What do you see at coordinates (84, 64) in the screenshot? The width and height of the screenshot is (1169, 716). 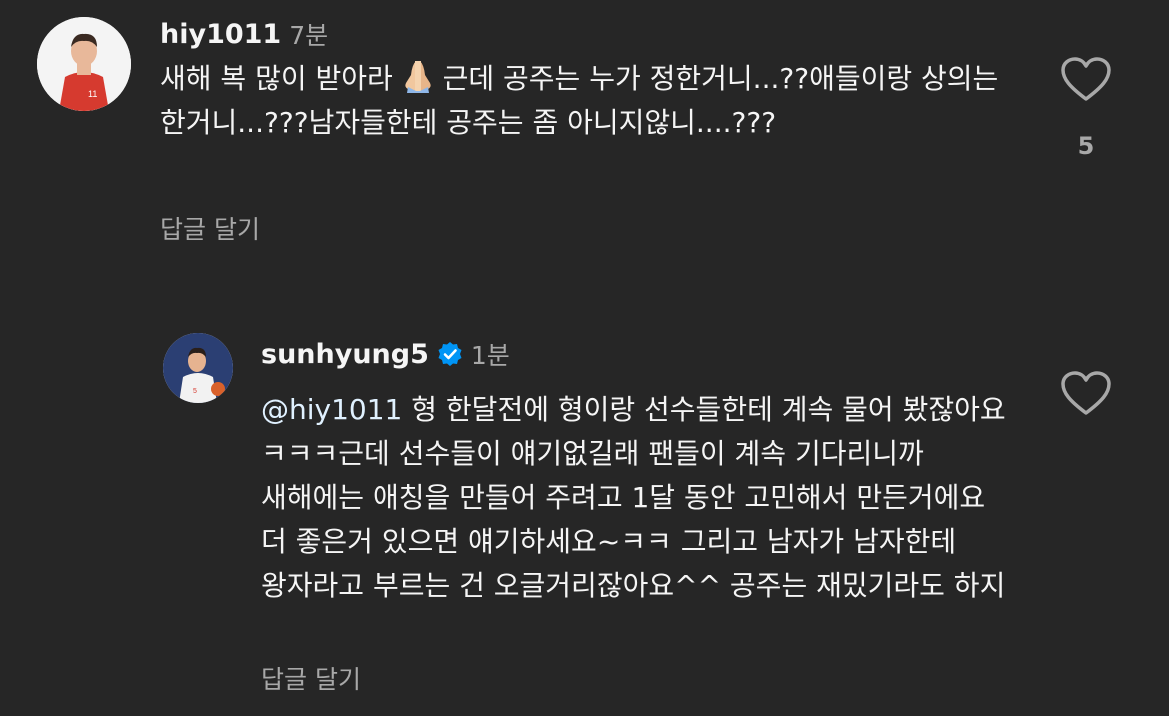 I see `avatar: 11` at bounding box center [84, 64].